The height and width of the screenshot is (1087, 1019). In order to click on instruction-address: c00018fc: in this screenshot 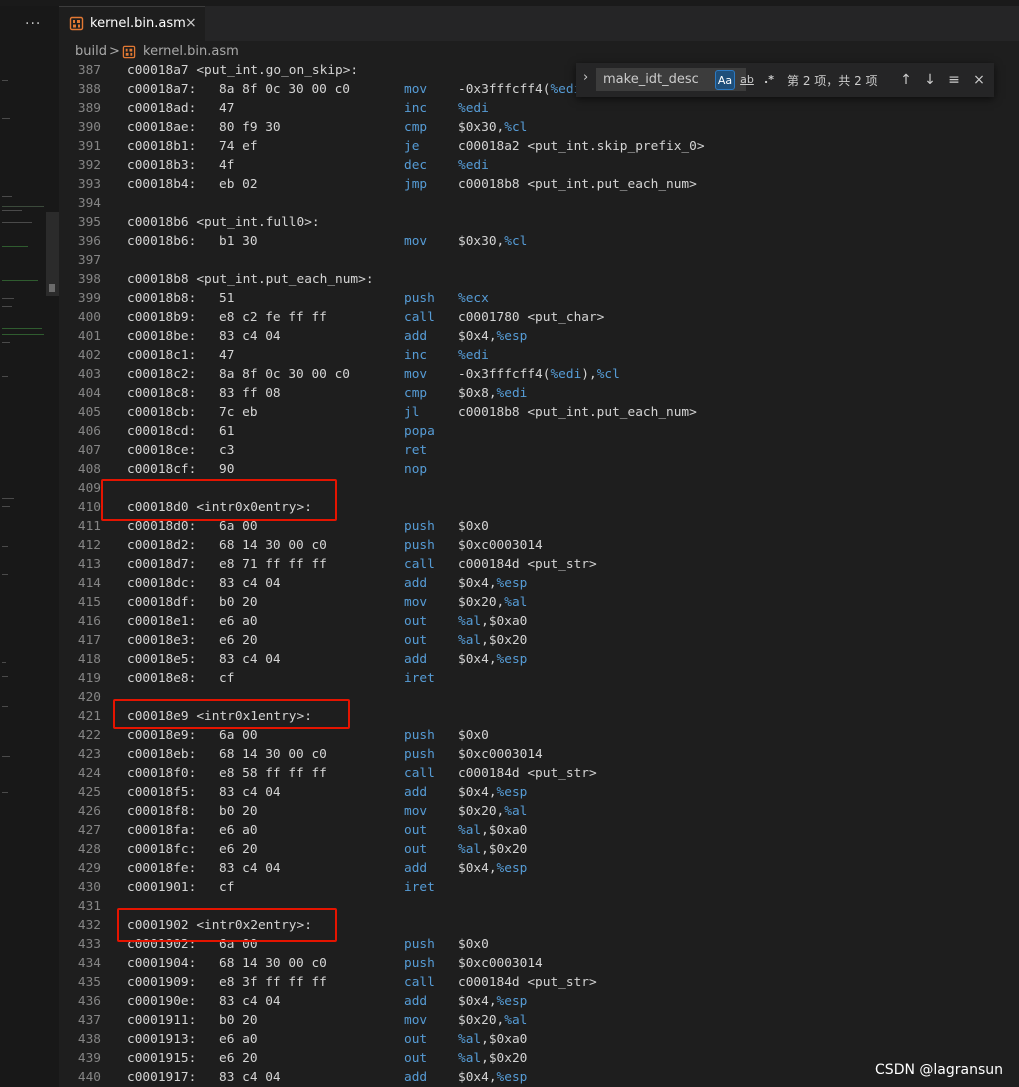, I will do `click(162, 849)`.